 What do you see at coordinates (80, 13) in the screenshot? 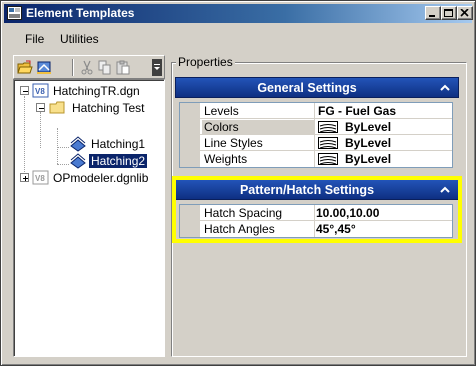
I see `window-title: Element Templates` at bounding box center [80, 13].